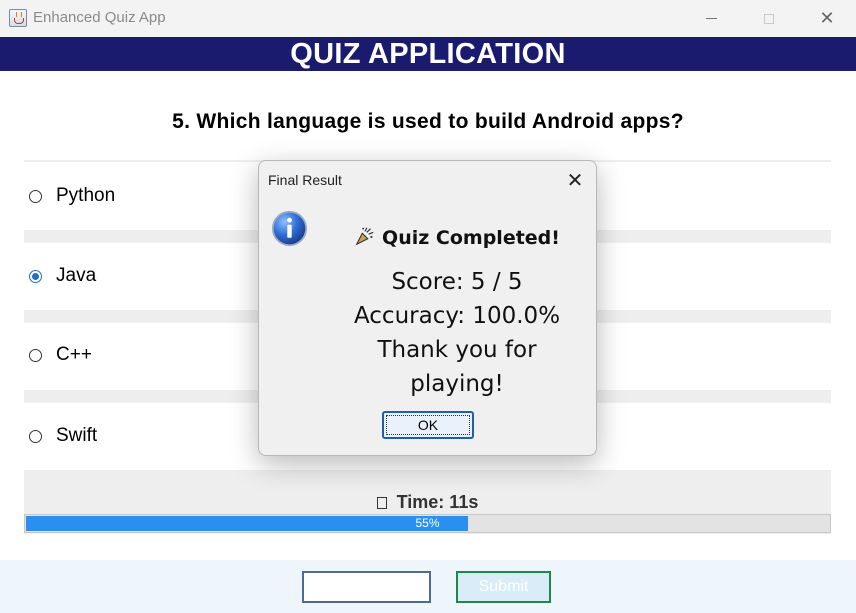 The height and width of the screenshot is (613, 856). What do you see at coordinates (74, 354) in the screenshot?
I see `option-label: C++` at bounding box center [74, 354].